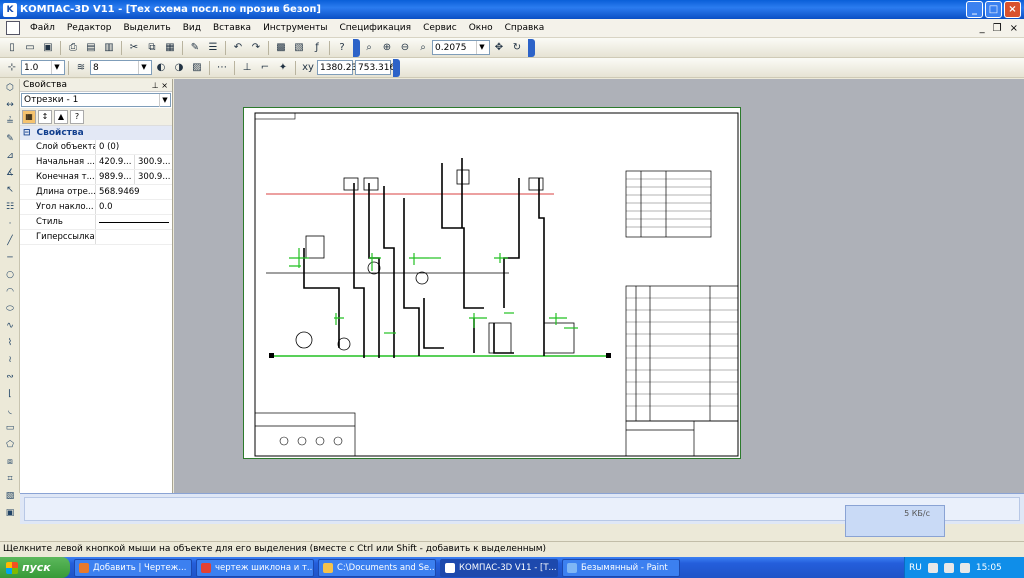 This screenshot has width=1024, height=578. I want to click on object-selector: Отрезки - 1 ▼, so click(96, 100).